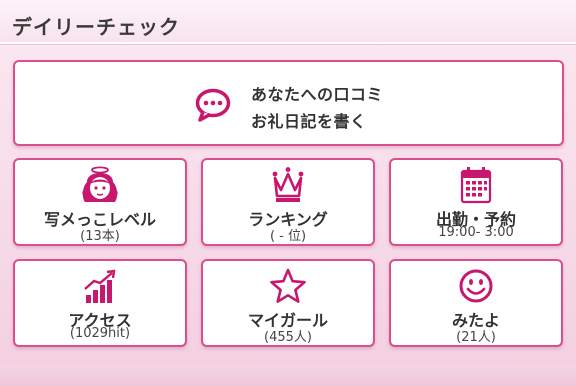 The image size is (576, 386). Describe the element at coordinates (288, 285) in the screenshot. I see `star-icon` at that location.